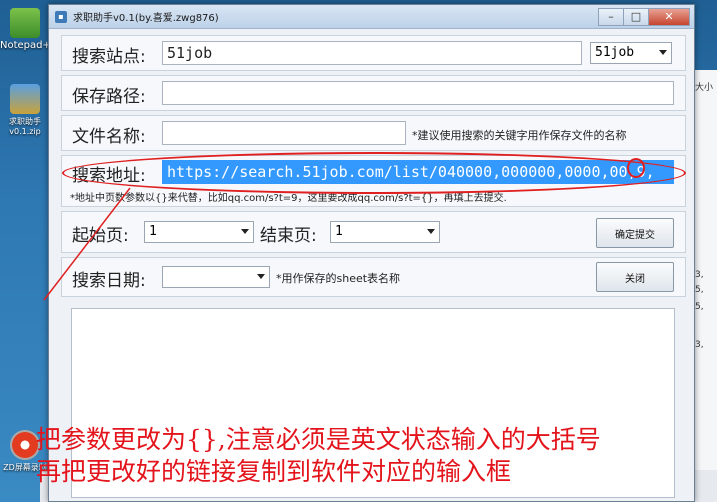  I want to click on annotation-line-2: 再把更改好的链接复制到软件对应的输入框, so click(274, 471).